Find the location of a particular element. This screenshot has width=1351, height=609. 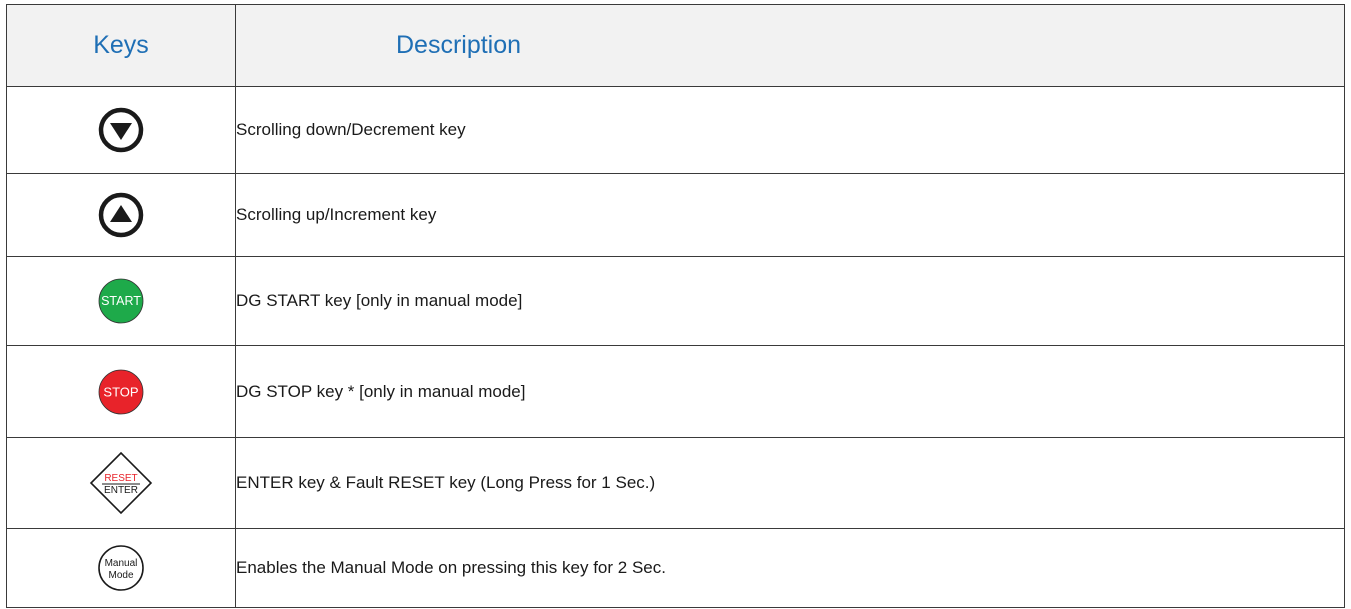

enter-icon-label: ENTER is located at coordinates (121, 490).